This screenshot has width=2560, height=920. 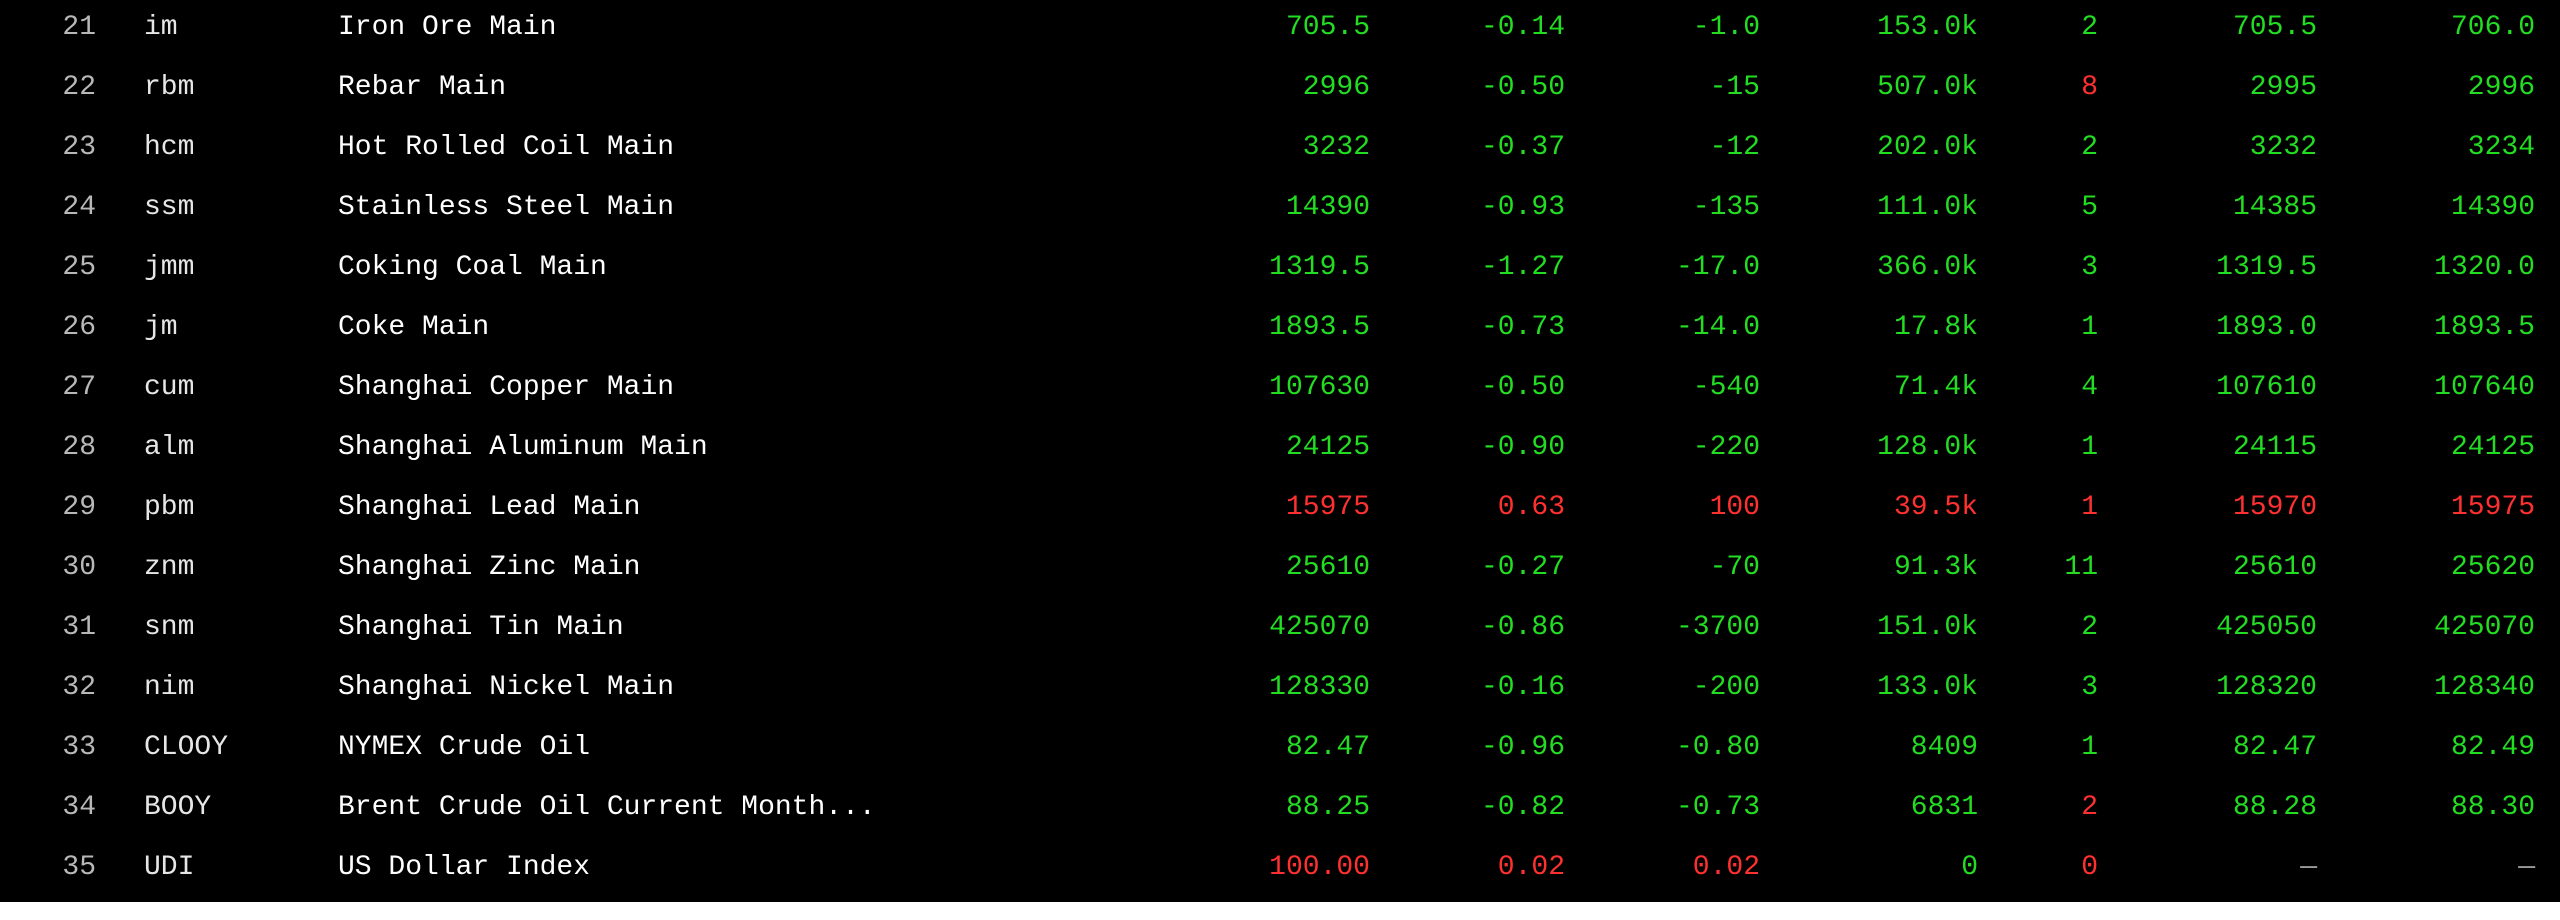 What do you see at coordinates (1522, 687) in the screenshot?
I see `change-percent: -0.16` at bounding box center [1522, 687].